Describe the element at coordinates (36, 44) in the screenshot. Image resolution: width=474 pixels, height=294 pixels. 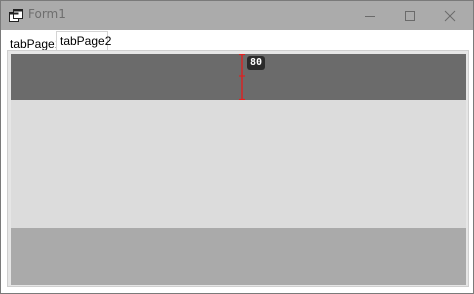
I see `tab-label: tabPage1` at that location.